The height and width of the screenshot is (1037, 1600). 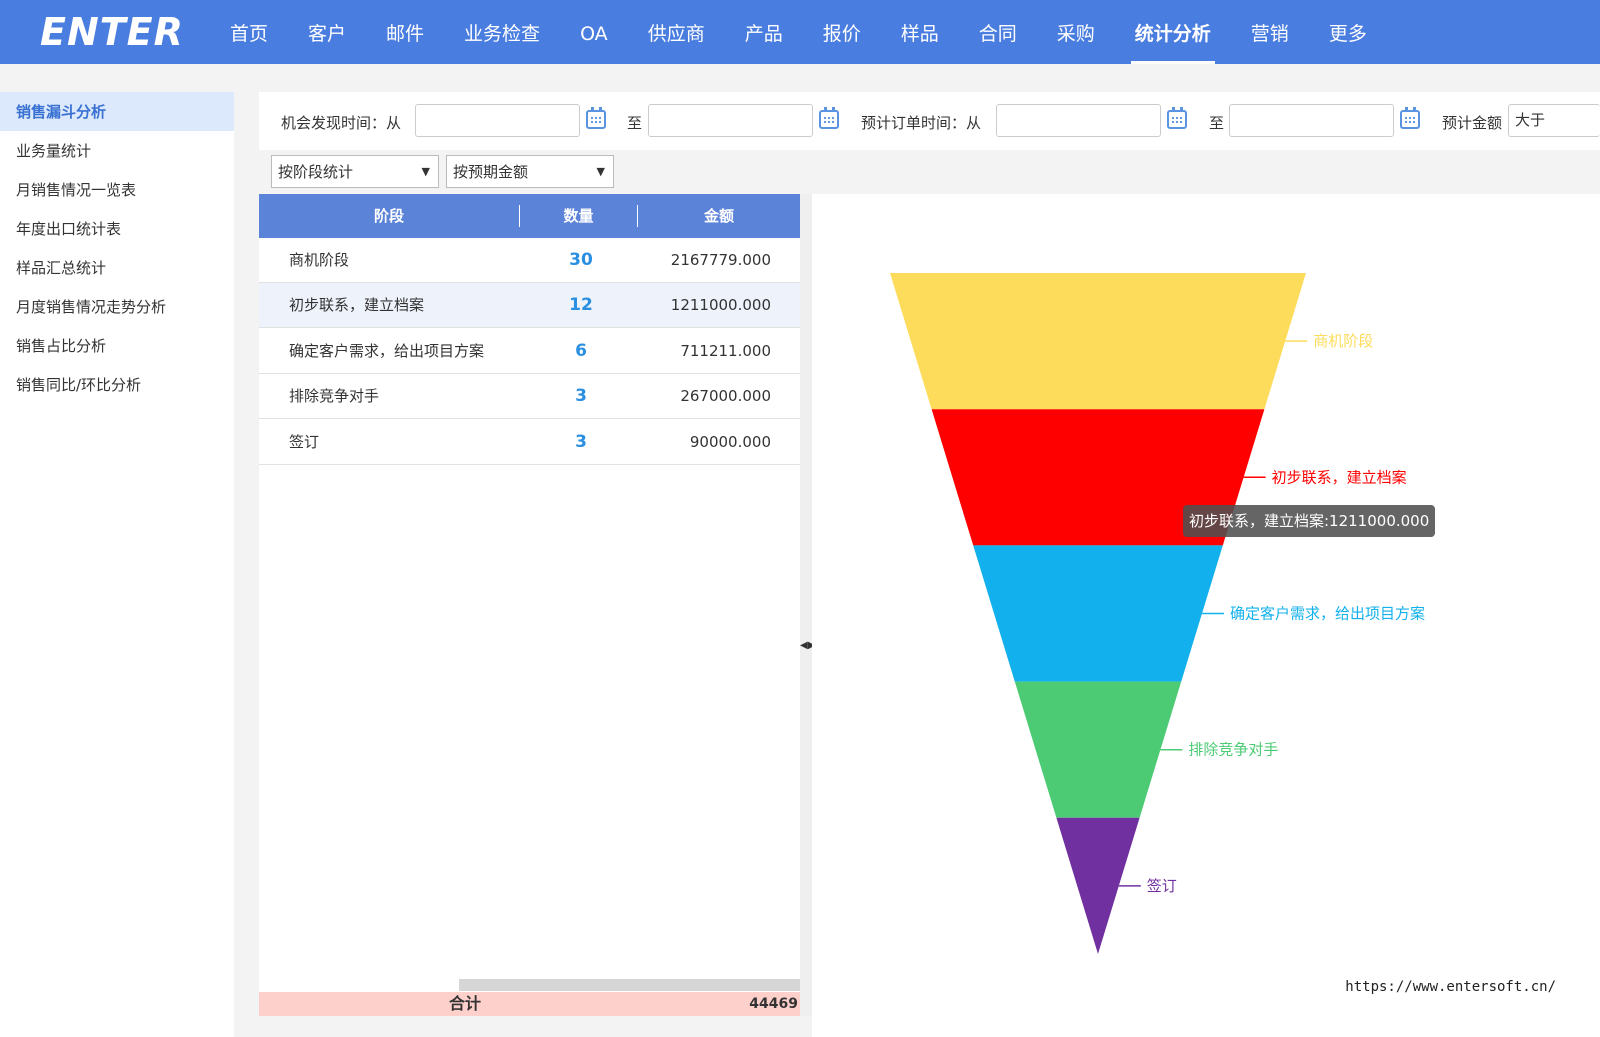 I want to click on funnel-label: 初步联系，建立档案, so click(x=1339, y=477).